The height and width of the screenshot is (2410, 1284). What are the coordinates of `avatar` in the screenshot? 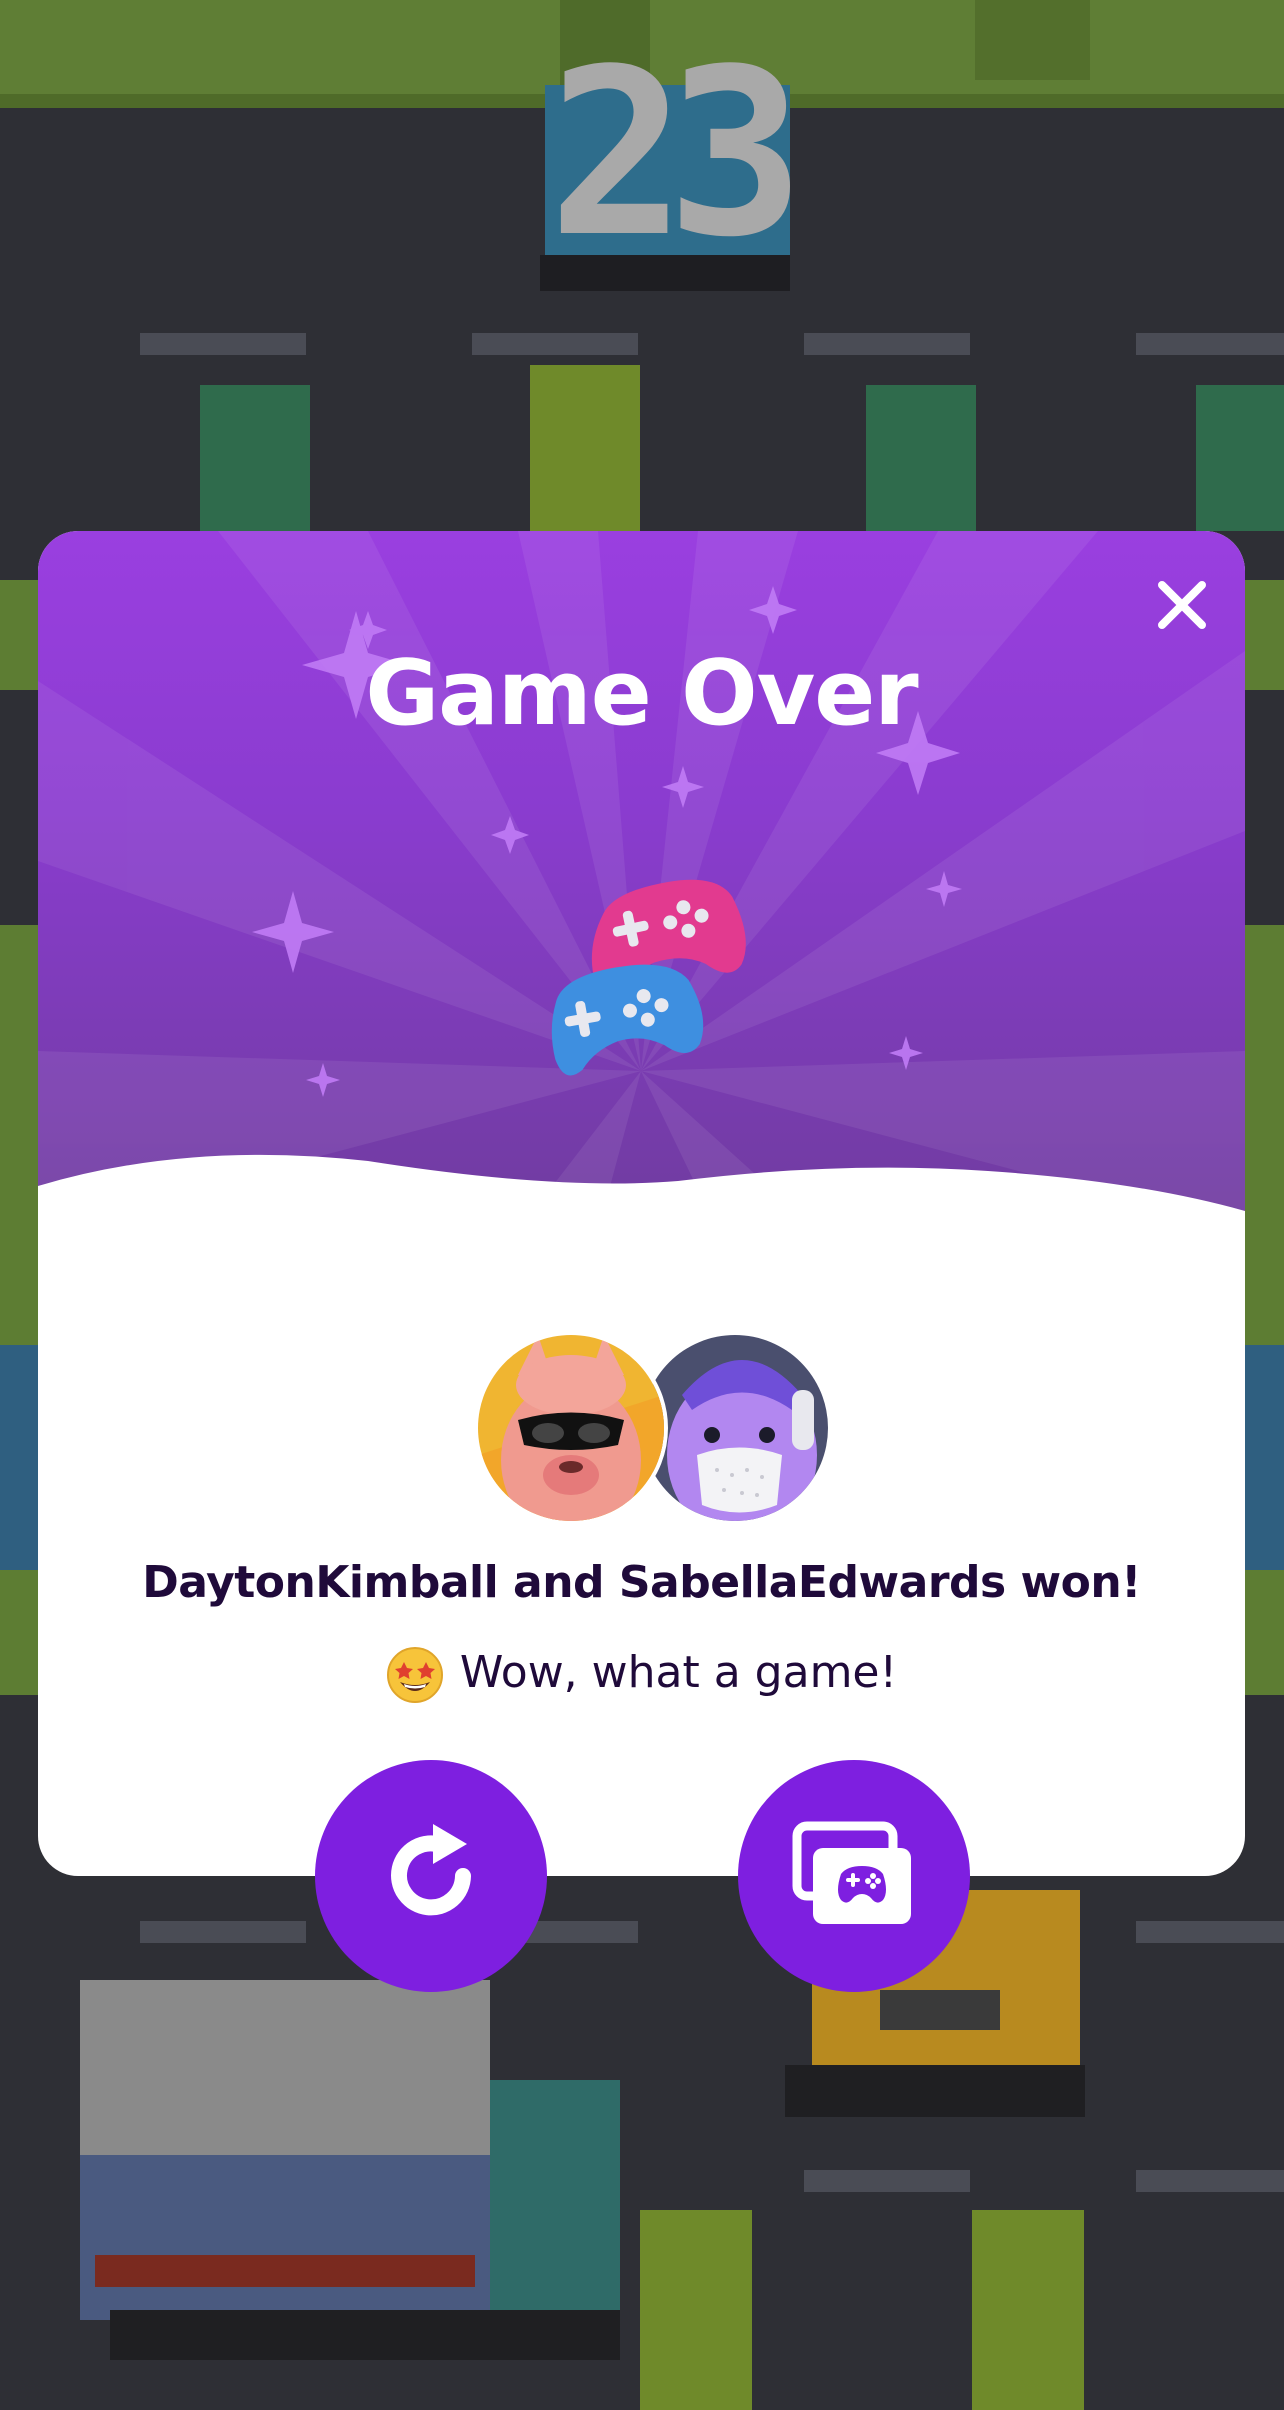 It's located at (571, 1428).